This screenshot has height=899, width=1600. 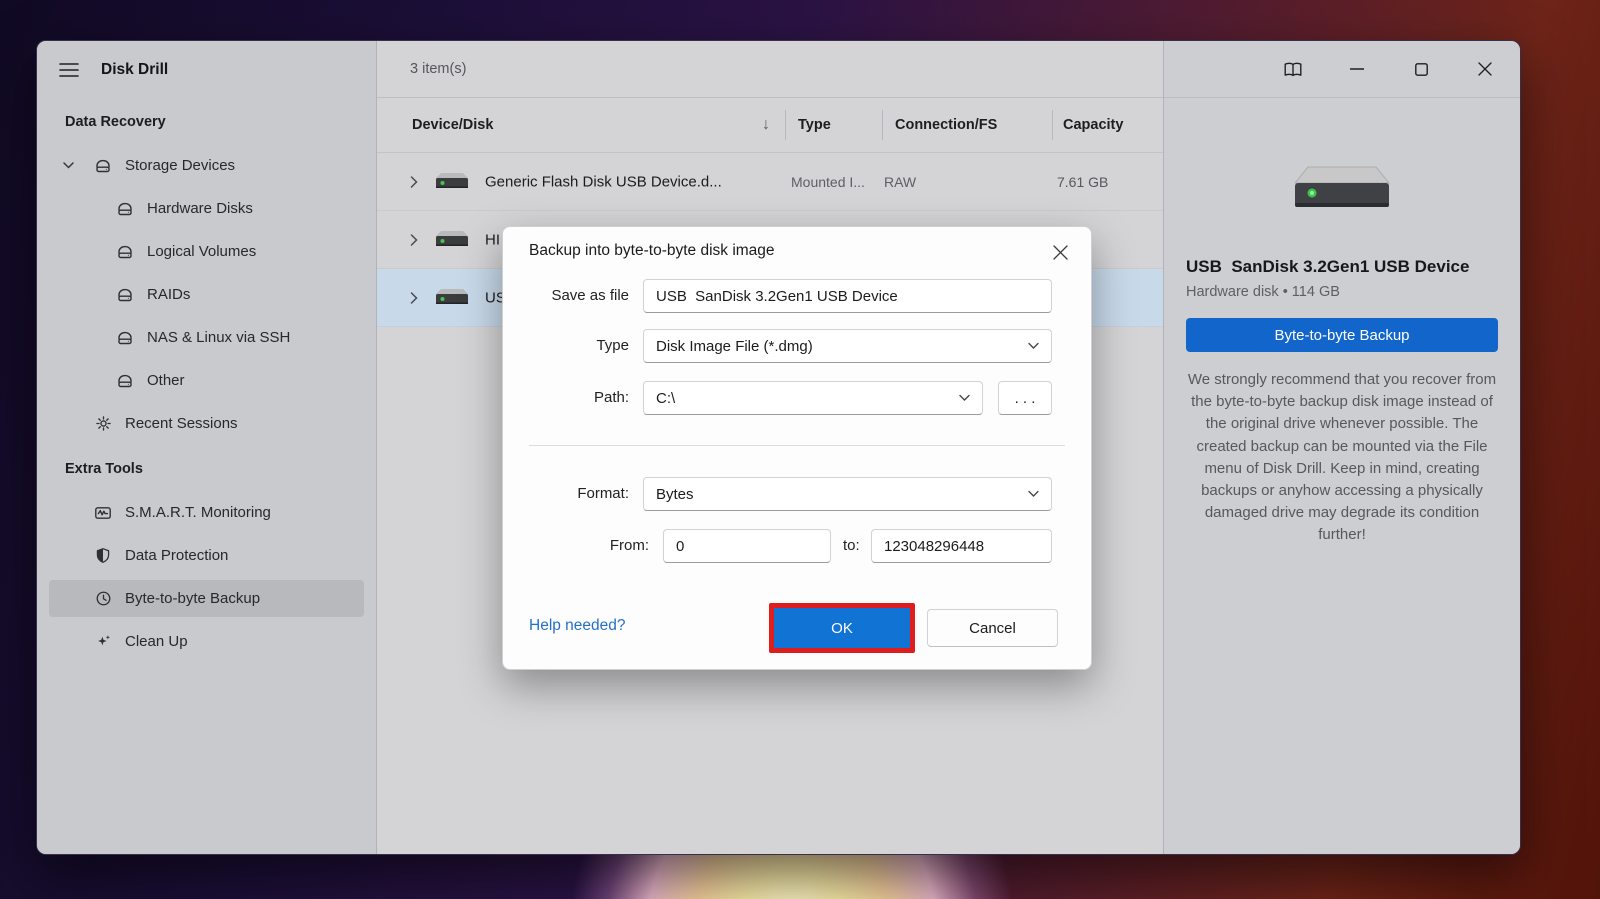 What do you see at coordinates (180, 165) in the screenshot?
I see `sidebar-item-label: Storage Devices` at bounding box center [180, 165].